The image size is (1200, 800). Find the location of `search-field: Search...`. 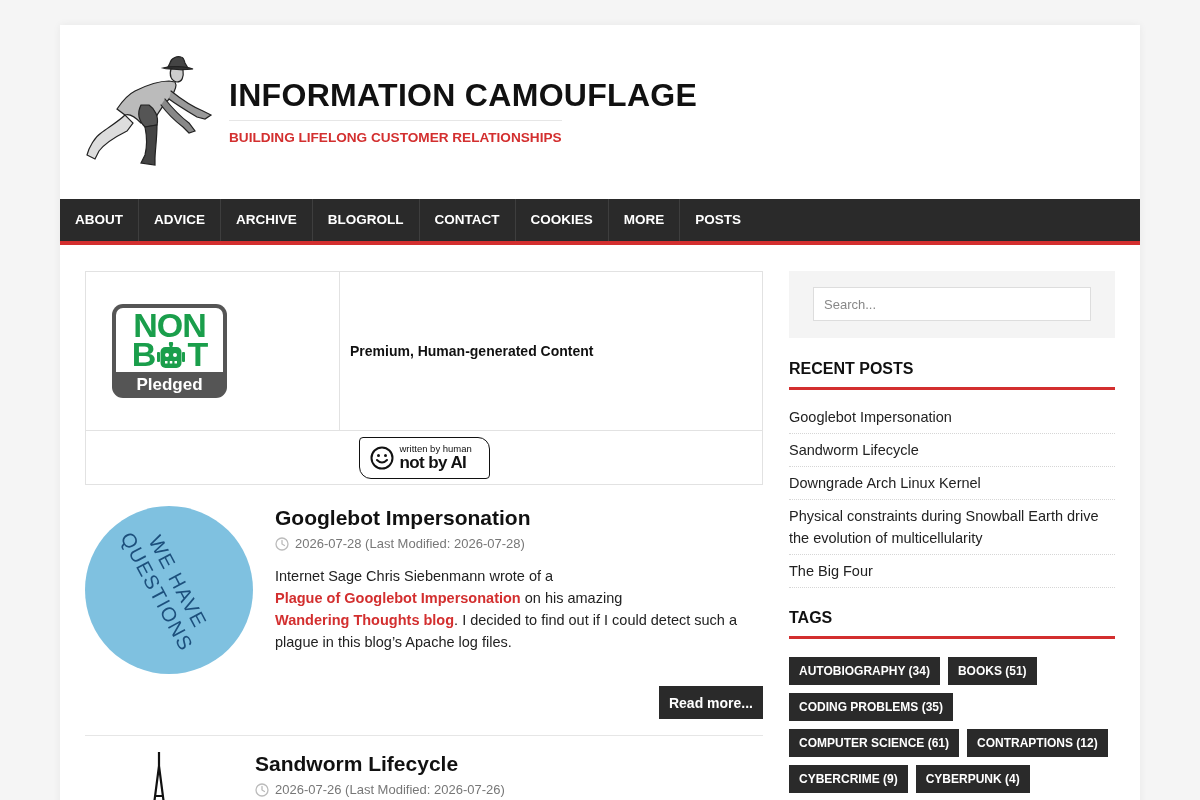

search-field: Search... is located at coordinates (952, 304).